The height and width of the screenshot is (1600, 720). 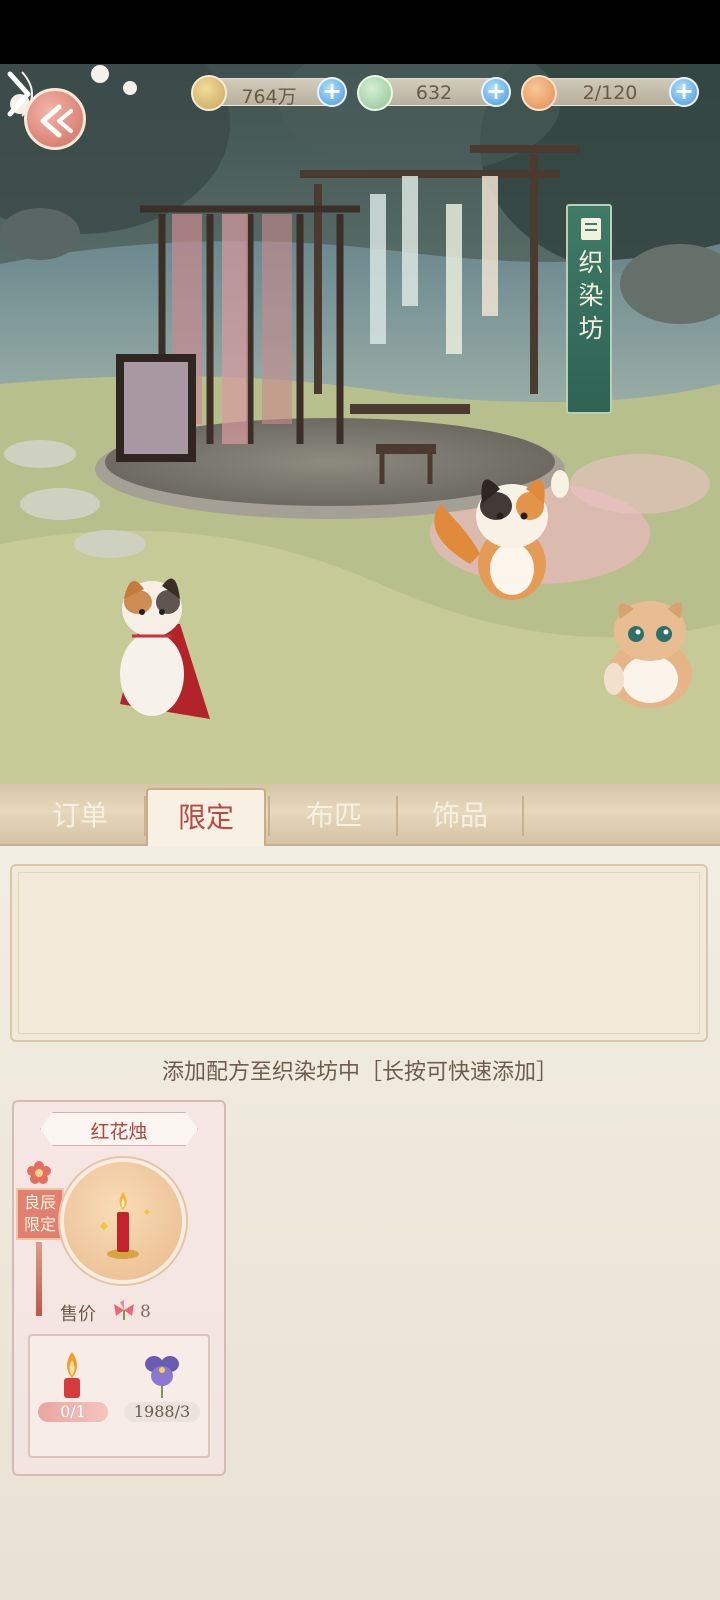 I want to click on limited-badge: 良辰 限定, so click(x=40, y=1214).